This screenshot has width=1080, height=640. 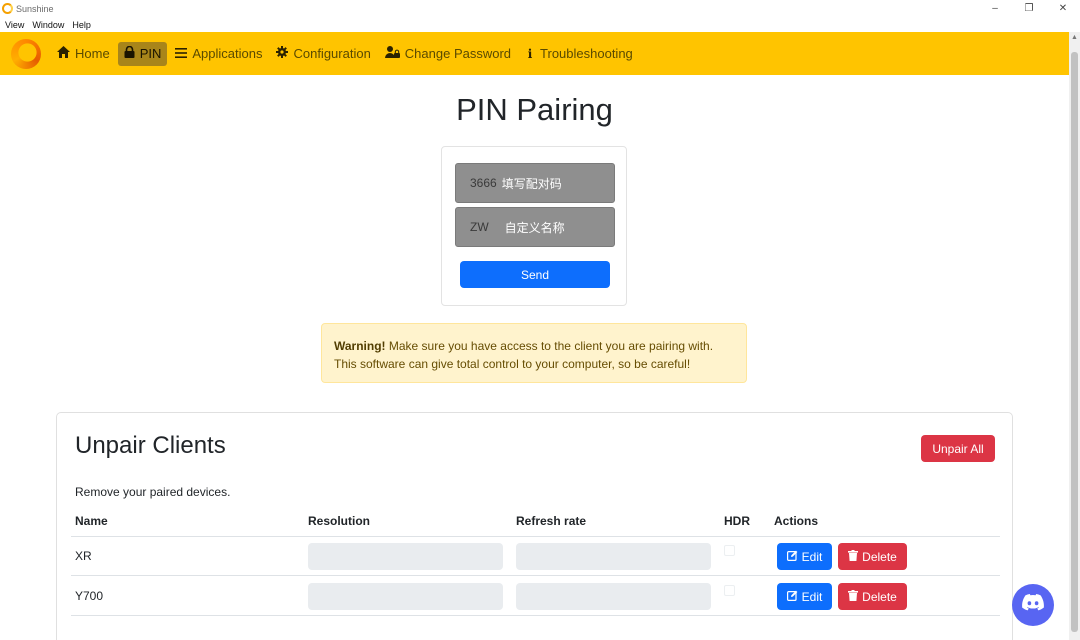 I want to click on device-name-value: ZW, so click(x=479, y=227).